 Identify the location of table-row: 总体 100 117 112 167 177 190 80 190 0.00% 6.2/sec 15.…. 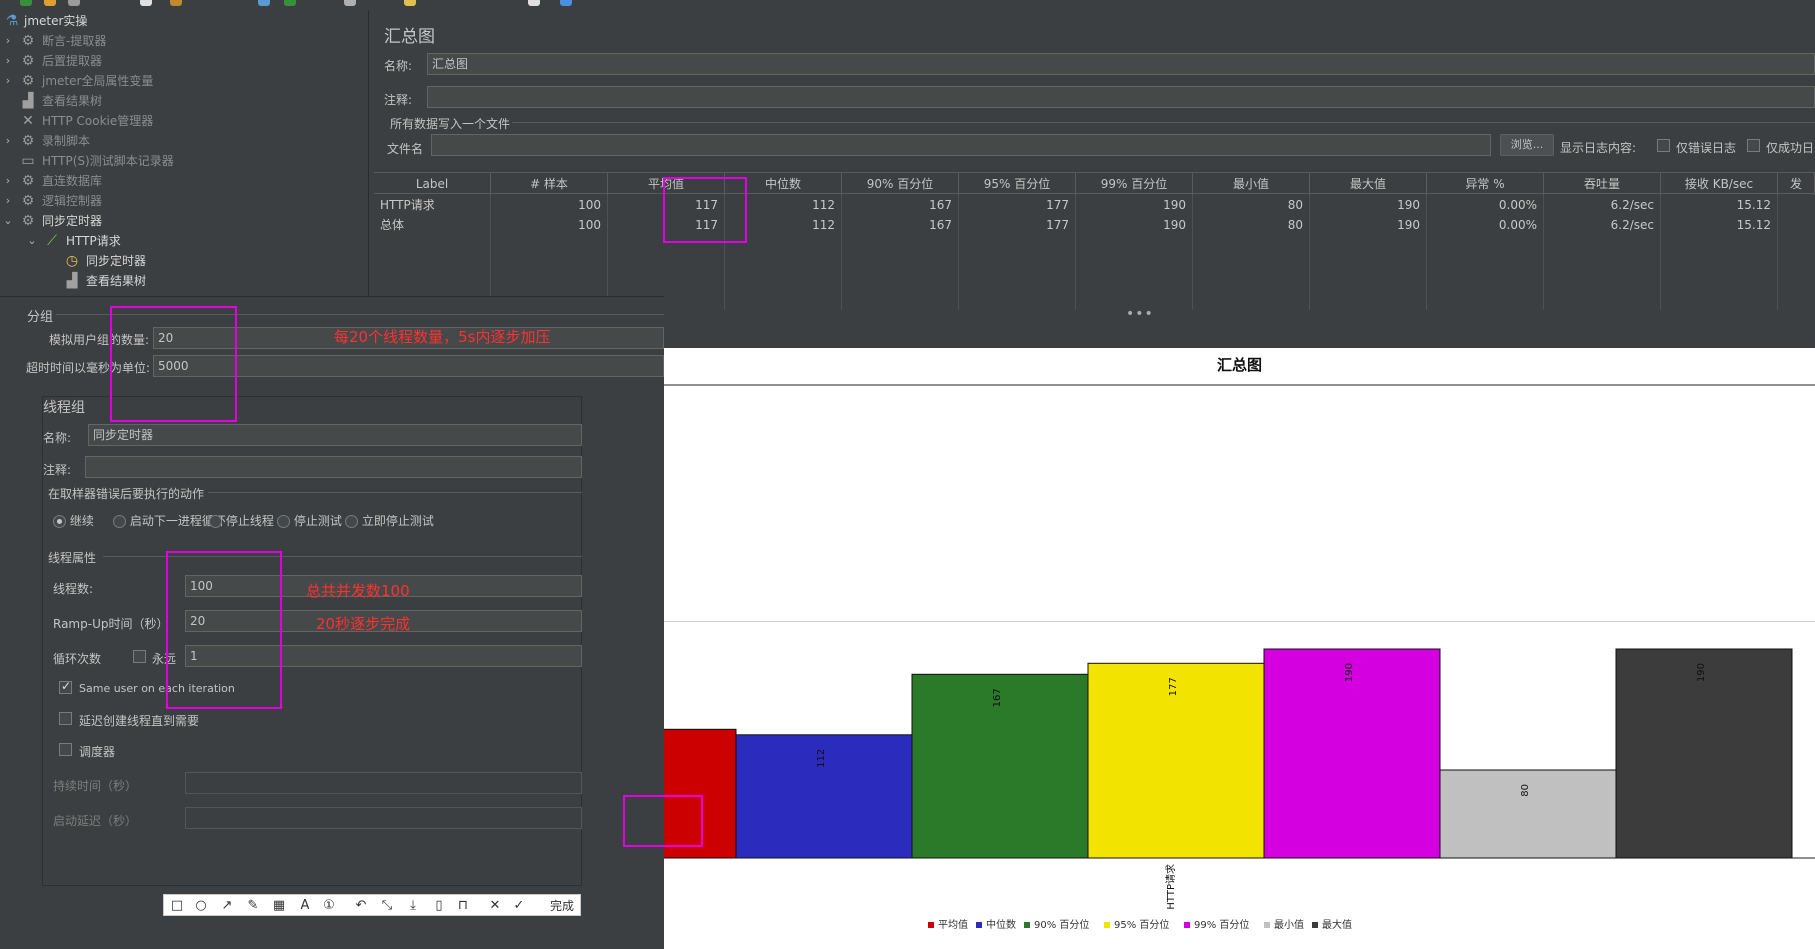
(1094, 225).